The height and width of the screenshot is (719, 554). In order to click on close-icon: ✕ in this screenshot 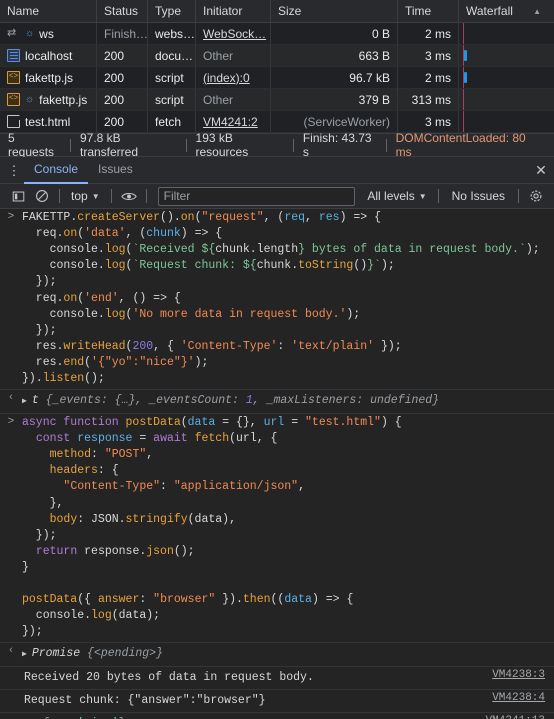, I will do `click(541, 170)`.